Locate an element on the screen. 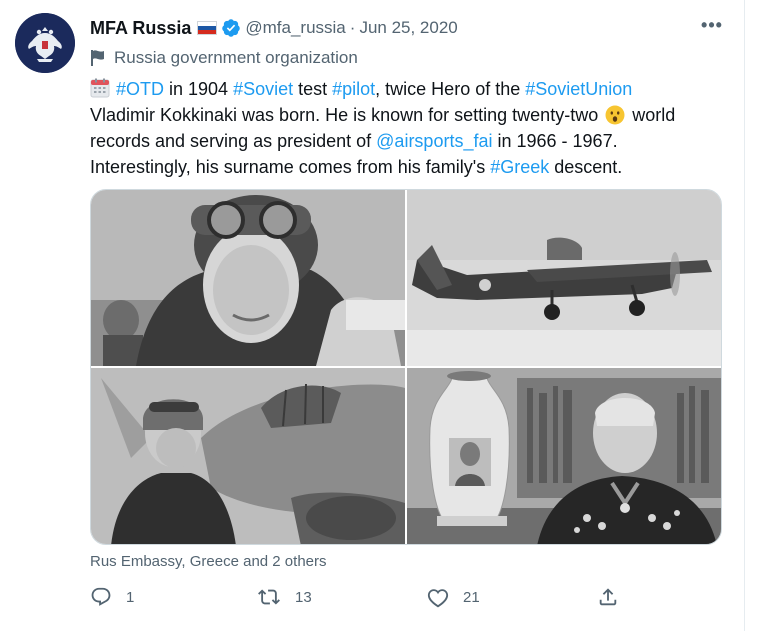 The image size is (760, 631). photo-aircraft is located at coordinates (564, 278).